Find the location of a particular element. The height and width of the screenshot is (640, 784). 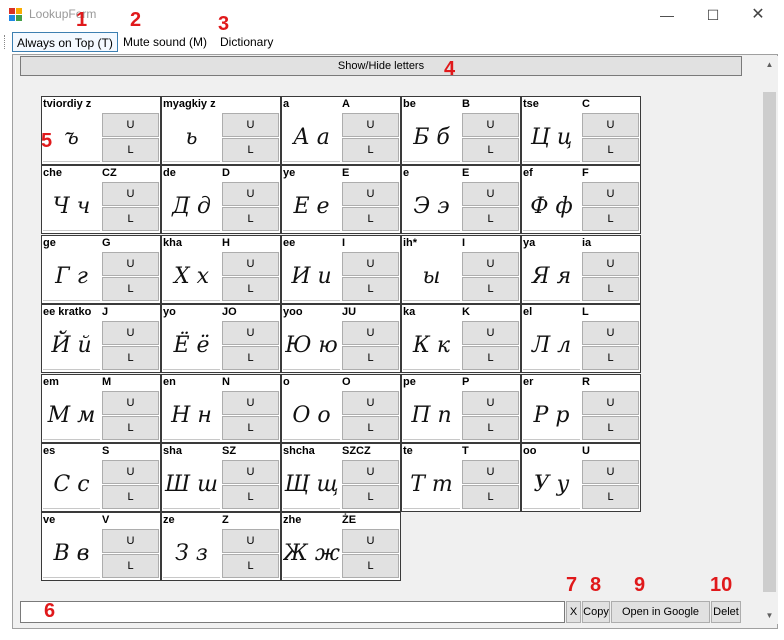

minimize-icon: — is located at coordinates (667, 15).